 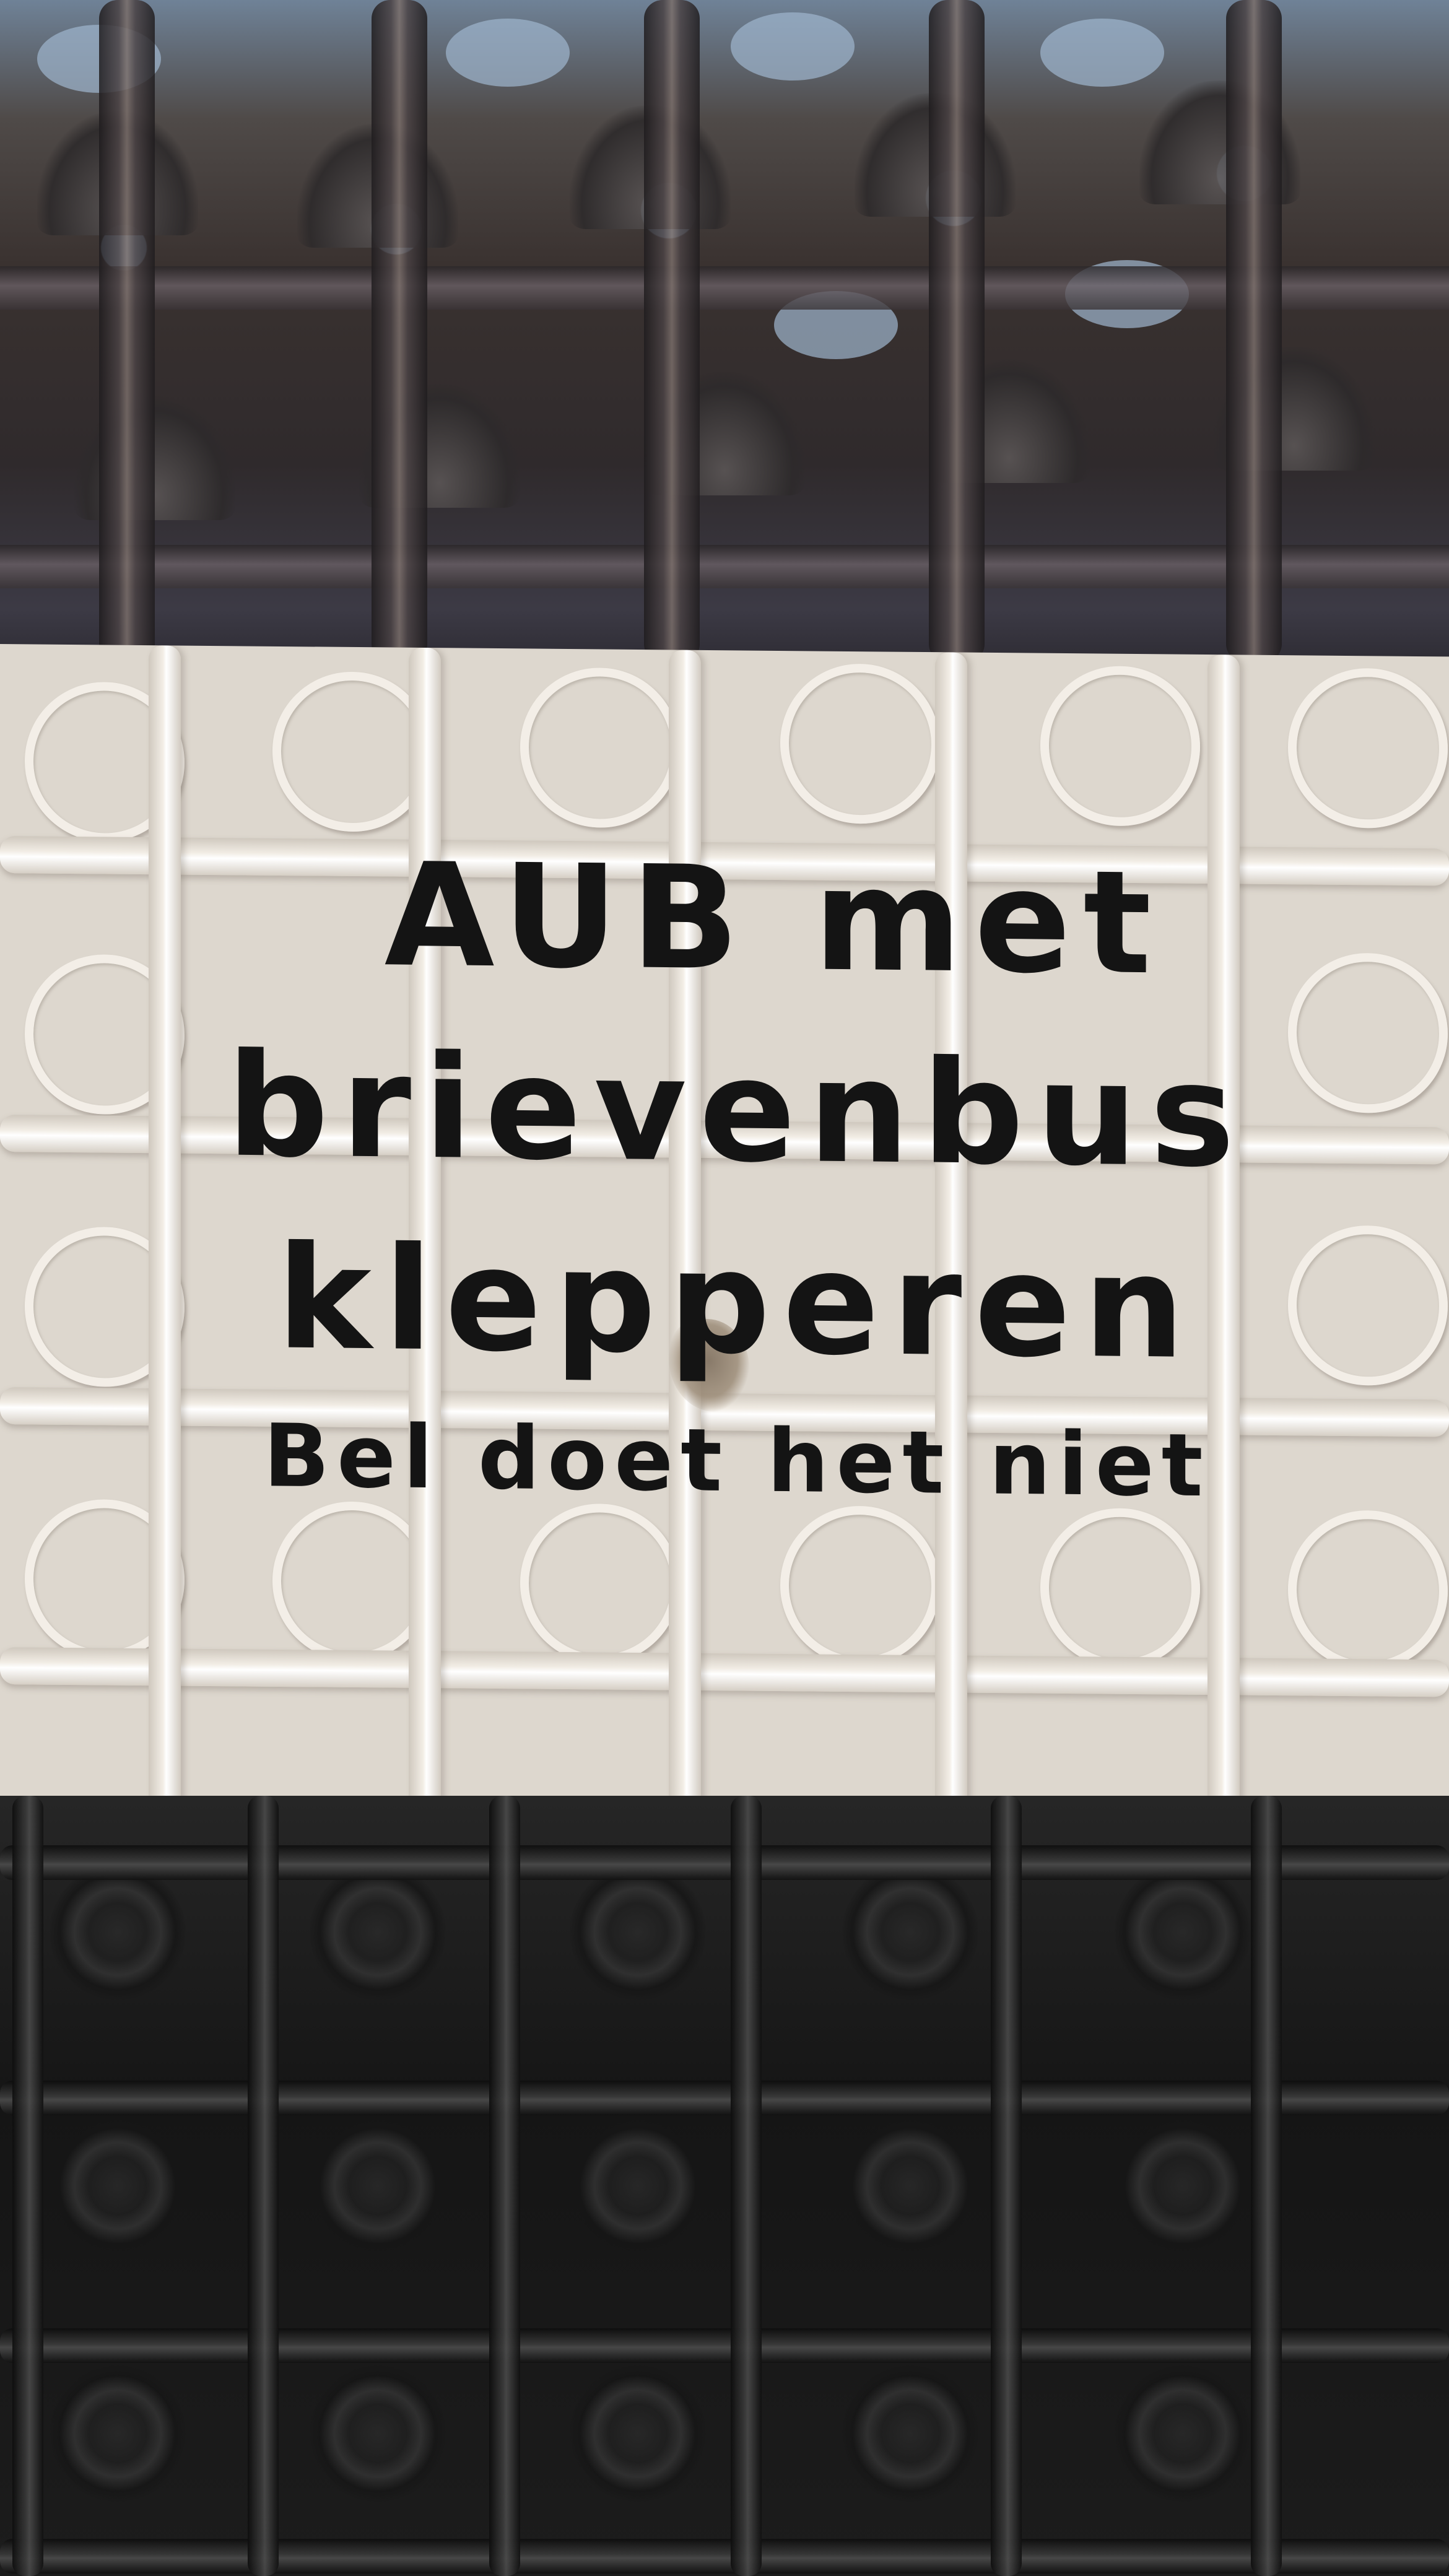 I want to click on sign-line-1: AUB met, so click(x=774, y=920).